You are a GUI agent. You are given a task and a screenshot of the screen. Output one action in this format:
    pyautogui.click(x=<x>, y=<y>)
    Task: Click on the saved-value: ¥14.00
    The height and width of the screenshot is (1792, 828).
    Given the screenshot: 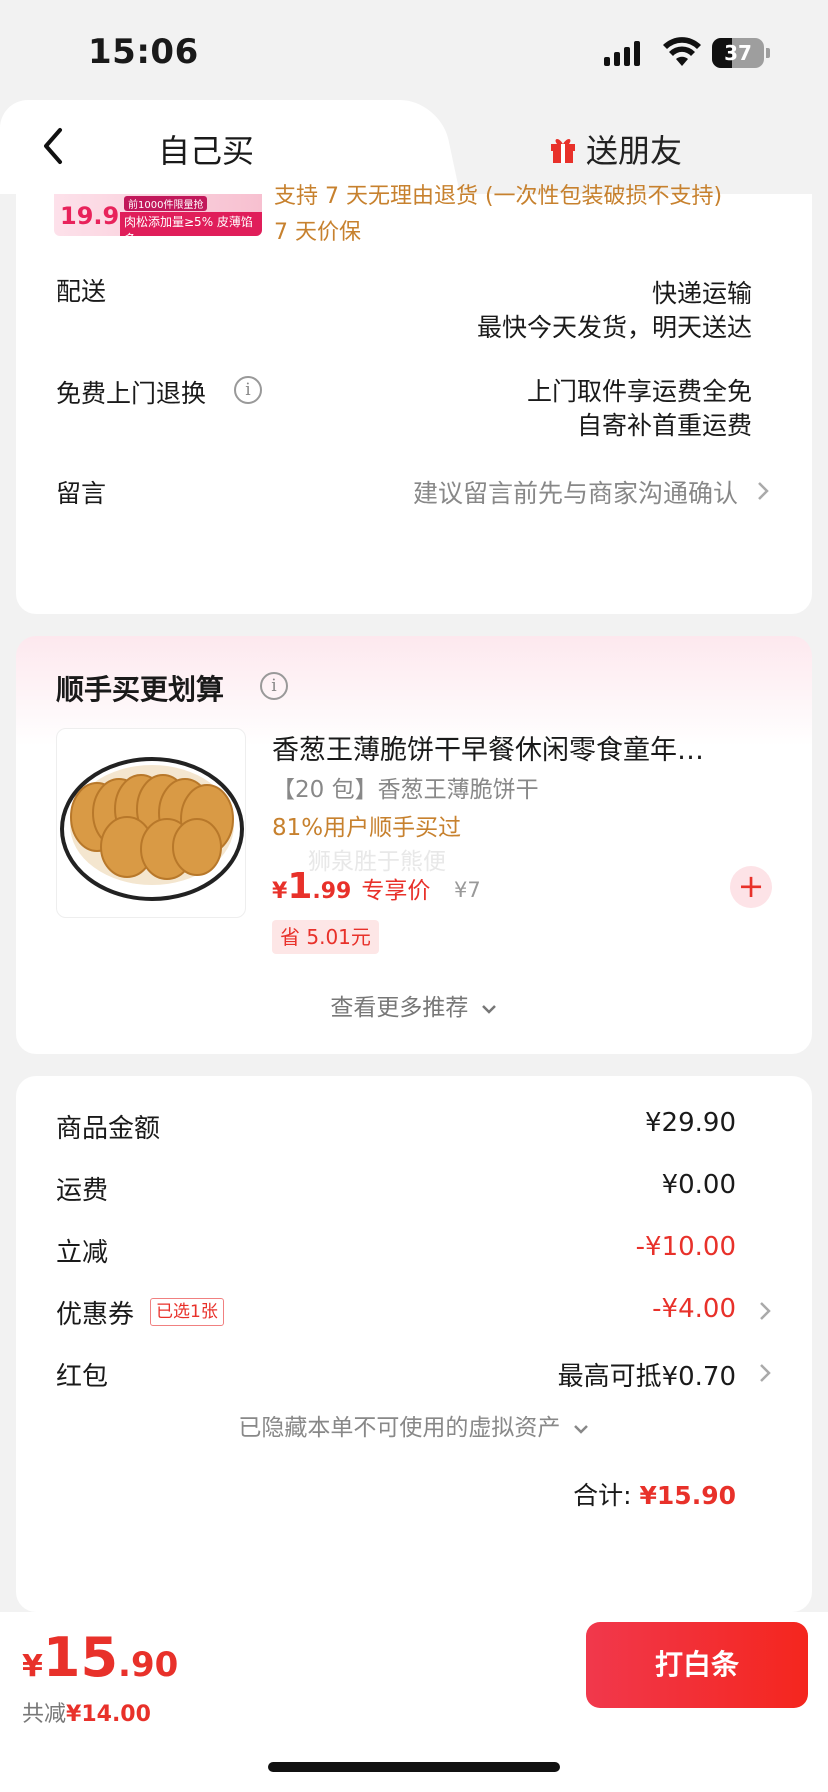 What is the action you would take?
    pyautogui.click(x=108, y=1714)
    